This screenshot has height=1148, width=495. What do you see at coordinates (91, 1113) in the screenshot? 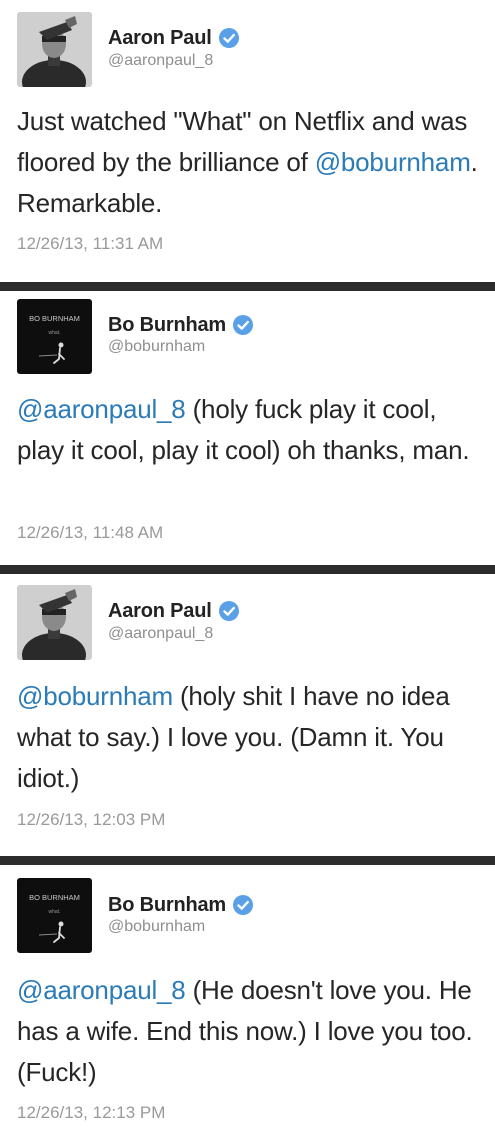
I see `tweet-timestamp: 12/26/13, 12:13 PM` at bounding box center [91, 1113].